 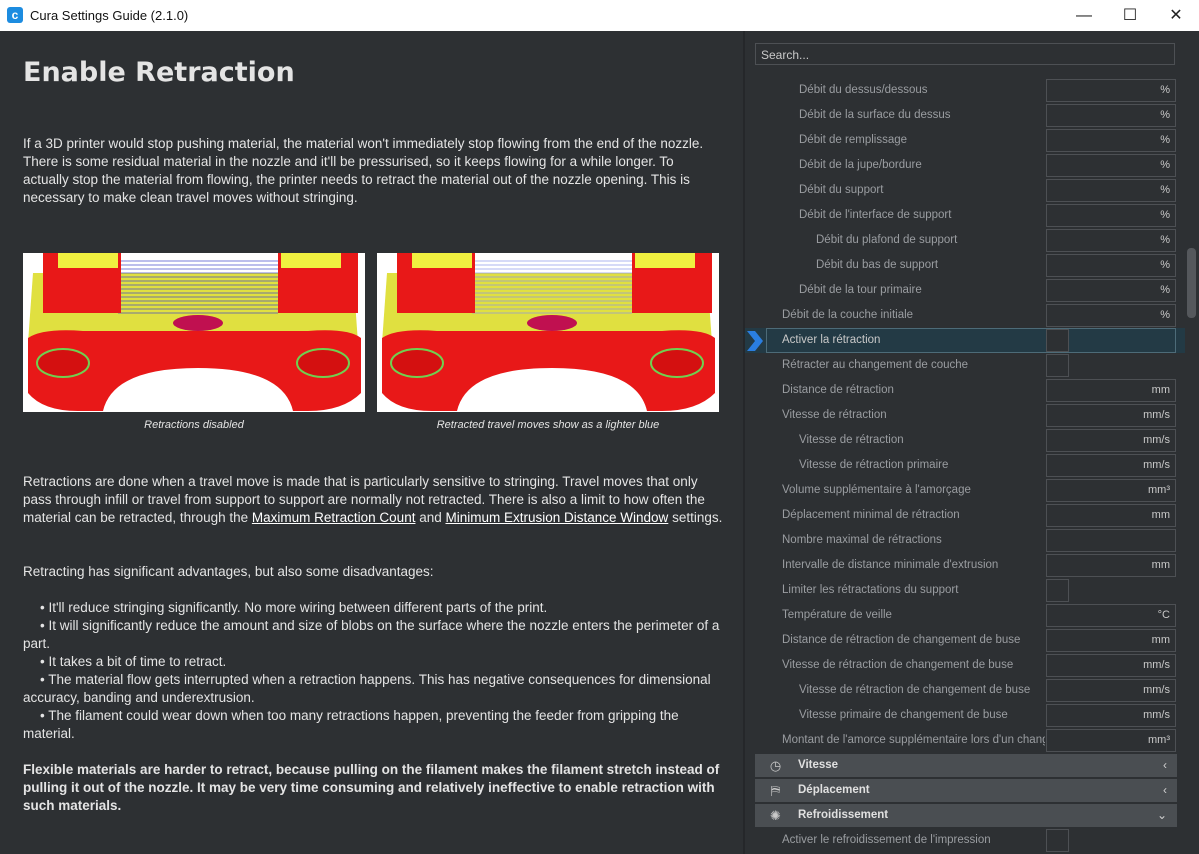 What do you see at coordinates (965, 590) in the screenshot?
I see `setting-row: Limiter les rétractations du support` at bounding box center [965, 590].